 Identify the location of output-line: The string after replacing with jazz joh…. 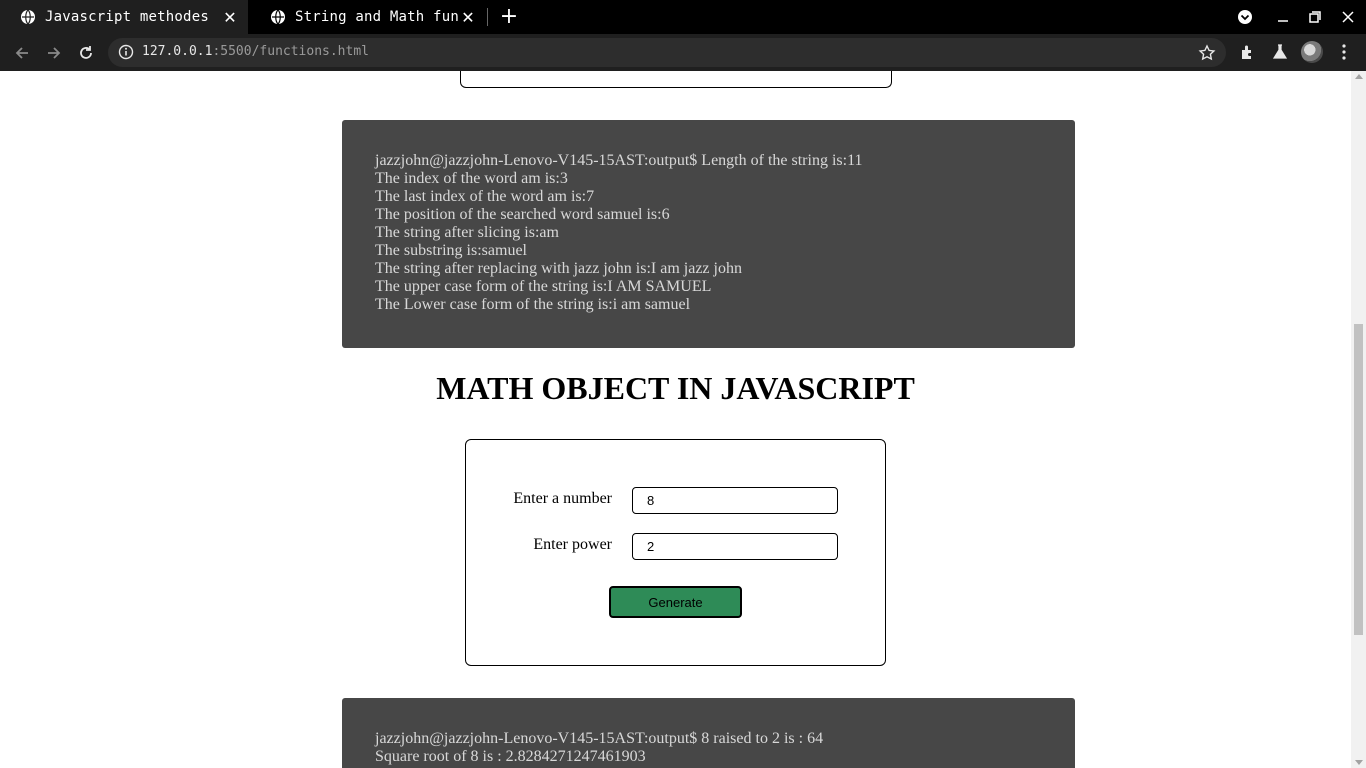
(558, 268).